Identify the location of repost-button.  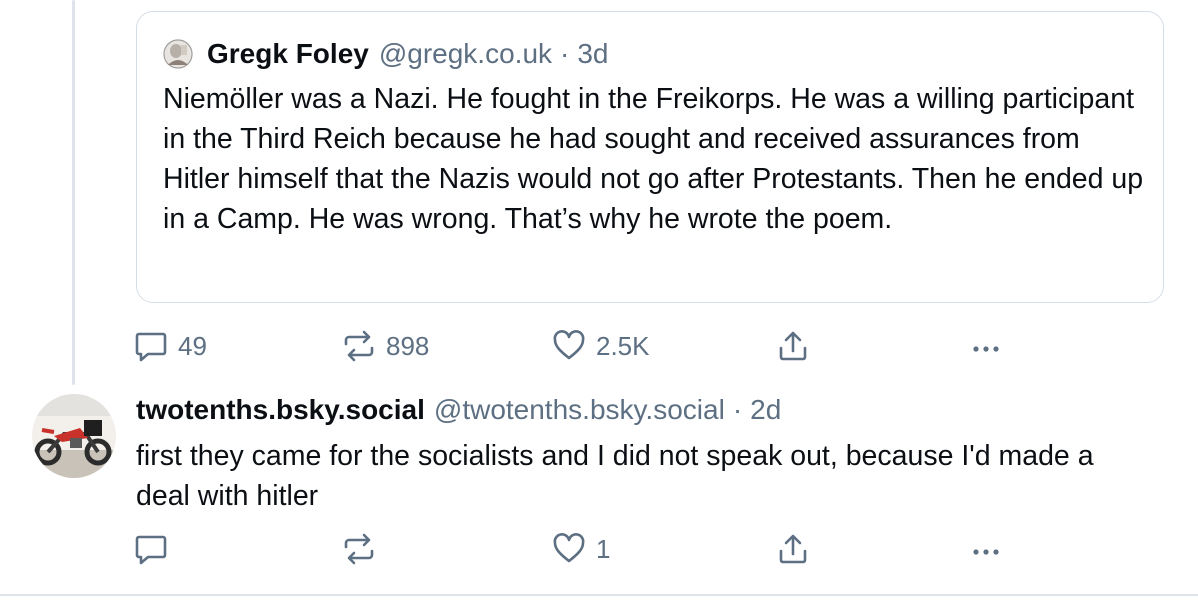
(364, 549).